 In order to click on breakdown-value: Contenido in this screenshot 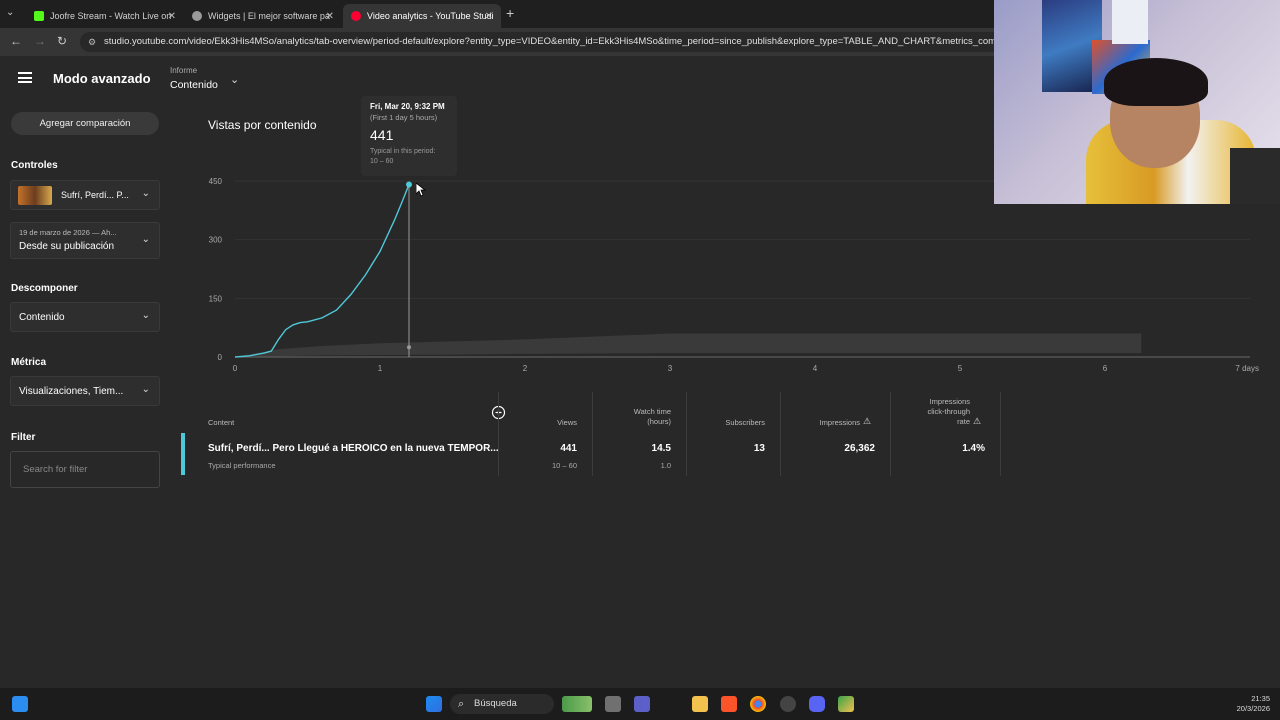, I will do `click(42, 317)`.